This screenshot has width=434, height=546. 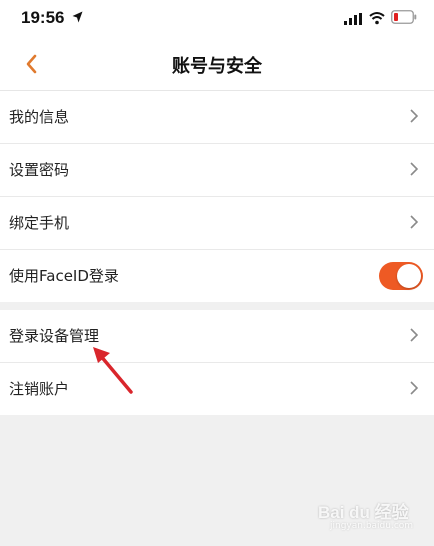 I want to click on row-bind-phone: 绑定手机, so click(x=217, y=223).